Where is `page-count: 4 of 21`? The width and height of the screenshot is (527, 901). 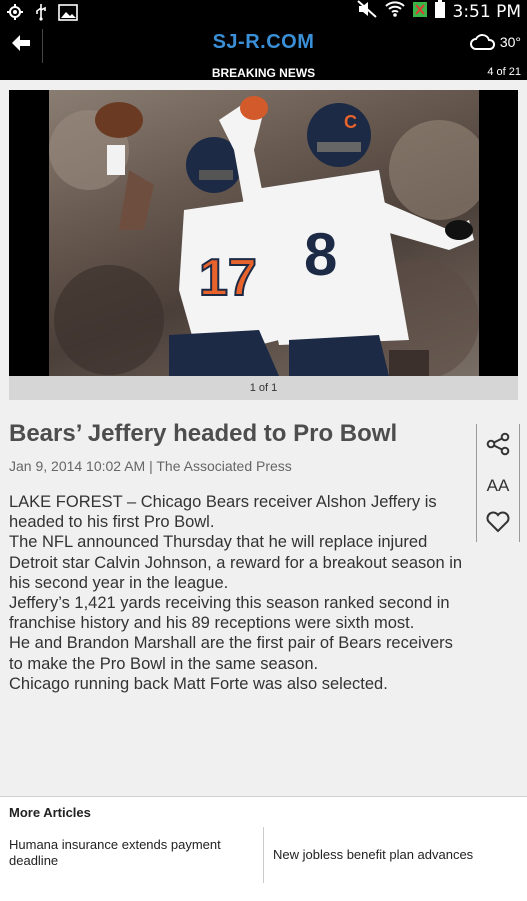
page-count: 4 of 21 is located at coordinates (504, 72).